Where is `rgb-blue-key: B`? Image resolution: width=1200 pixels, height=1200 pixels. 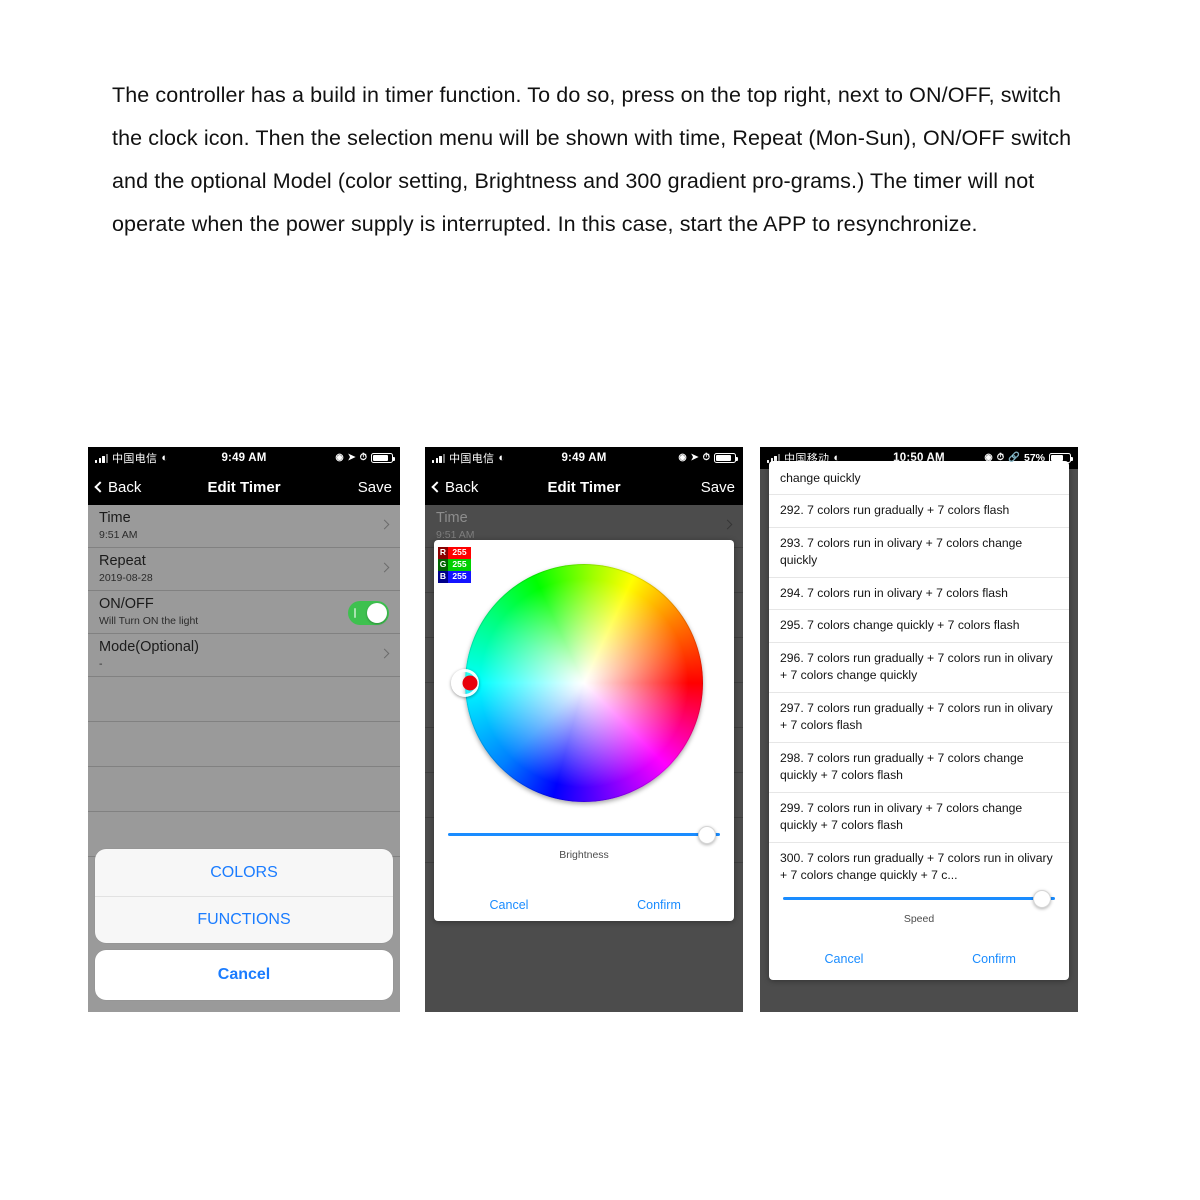
rgb-blue-key: B is located at coordinates (443, 577).